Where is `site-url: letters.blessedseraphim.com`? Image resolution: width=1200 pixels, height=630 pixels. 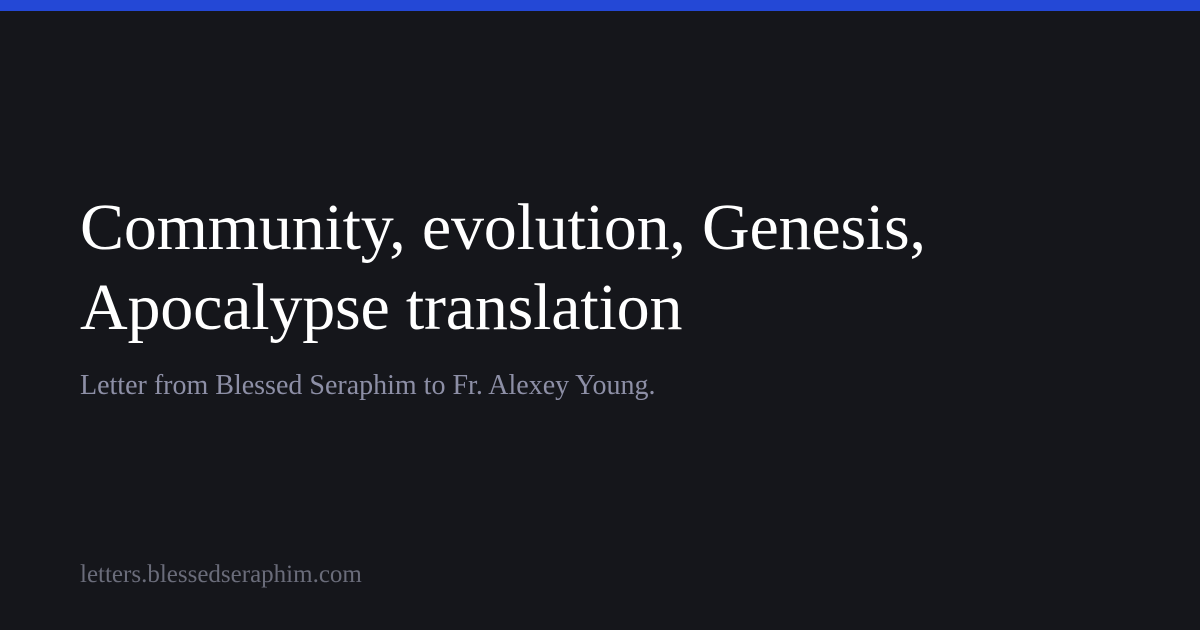 site-url: letters.blessedseraphim.com is located at coordinates (221, 574).